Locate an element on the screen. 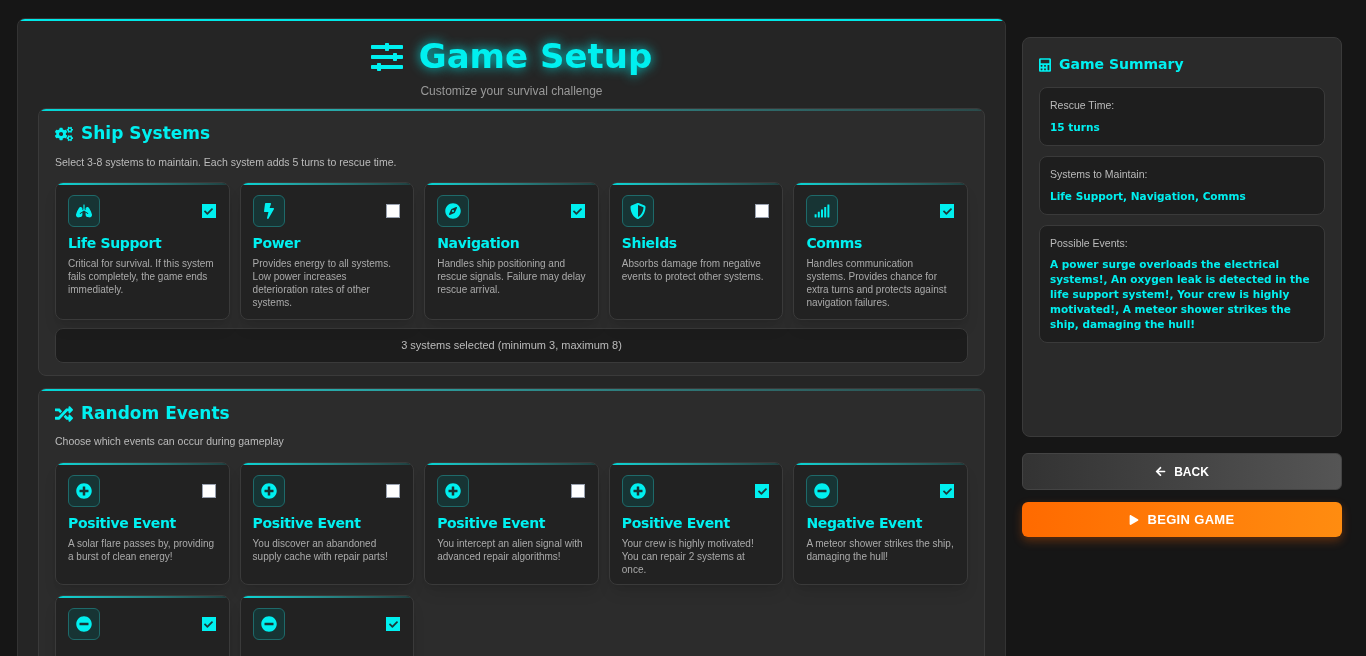  option-card: Negative Event A meteor shower strikes the ship, damaging the hull! is located at coordinates (880, 523).